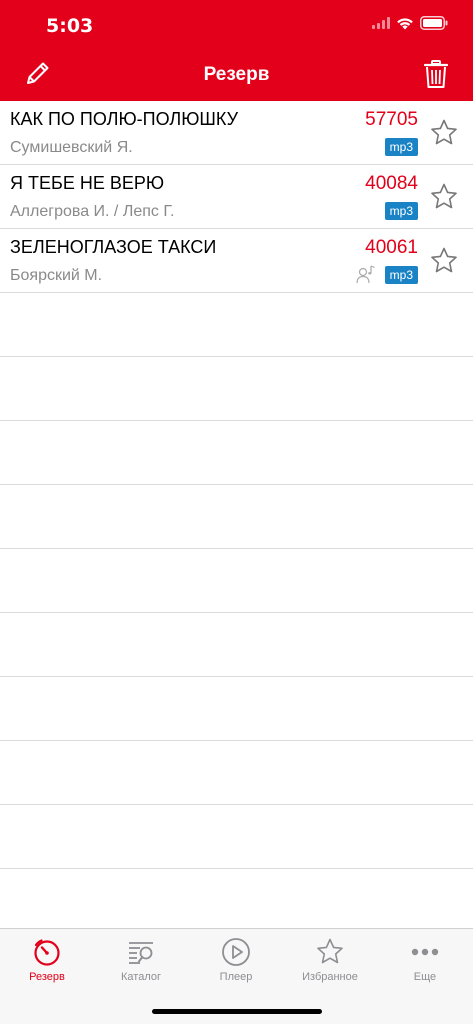  Describe the element at coordinates (141, 977) in the screenshot. I see `tab-label: Каталог` at that location.